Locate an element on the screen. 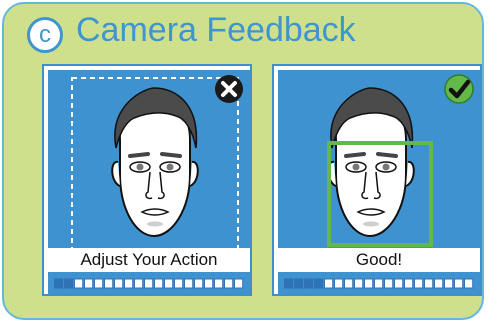 This screenshot has width=488, height=324. section-badge: c is located at coordinates (45, 35).